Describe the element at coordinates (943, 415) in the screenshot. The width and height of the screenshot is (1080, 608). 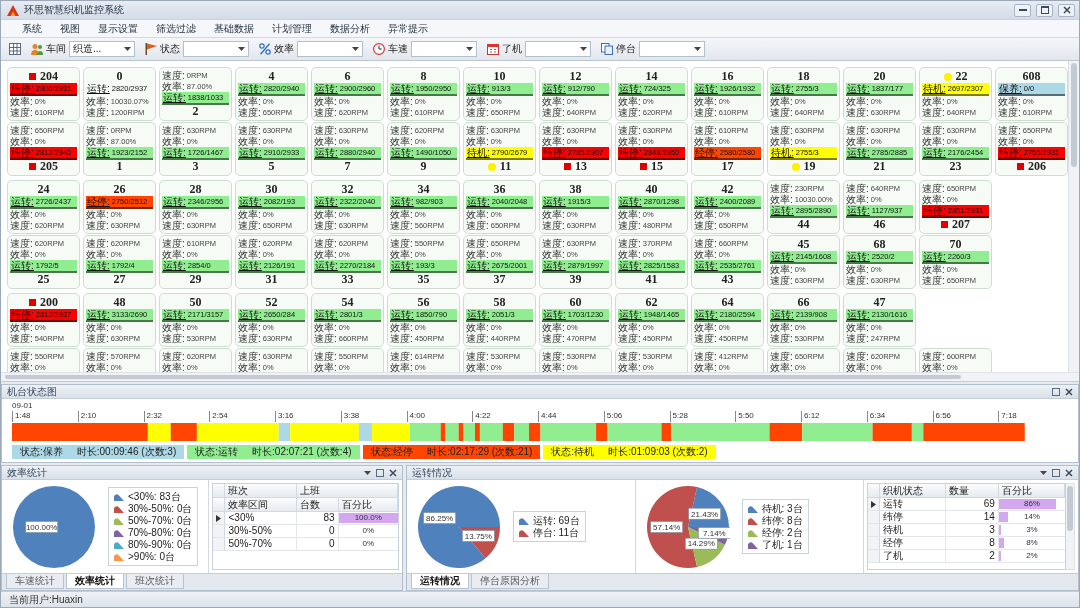
I see `time-label: 6:56` at that location.